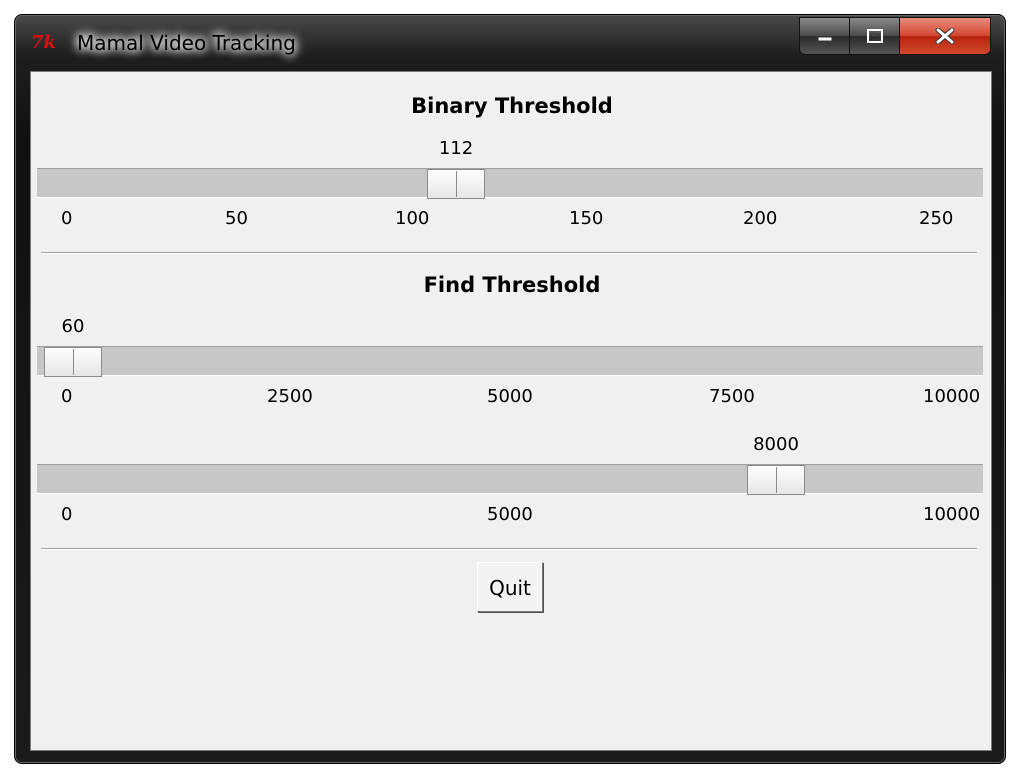  What do you see at coordinates (510, 183) in the screenshot?
I see `binary-threshold-slider` at bounding box center [510, 183].